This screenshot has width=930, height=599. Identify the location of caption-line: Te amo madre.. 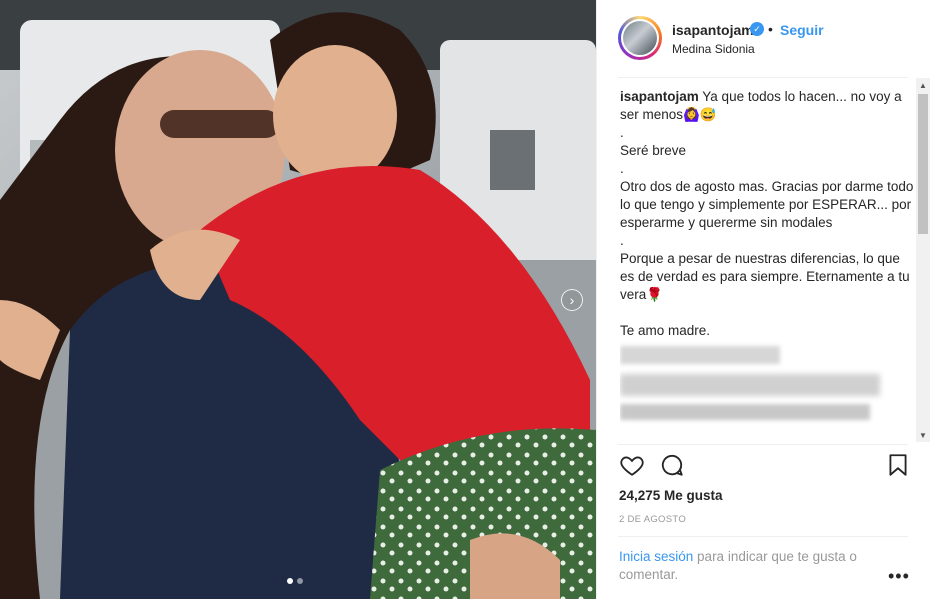
(665, 330).